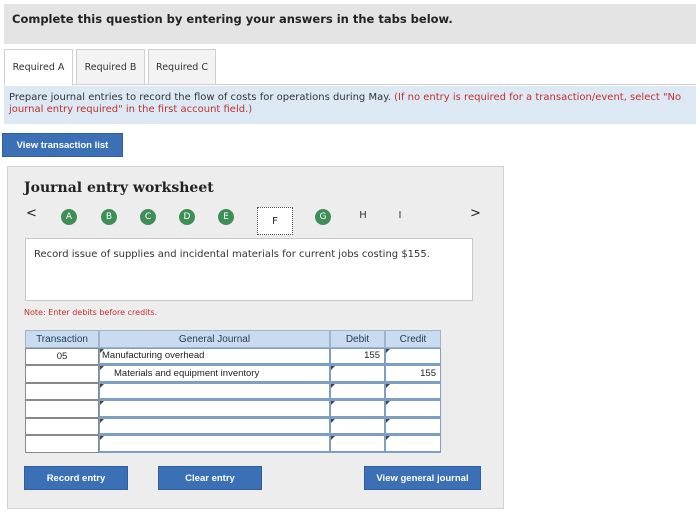 The width and height of the screenshot is (700, 513). I want to click on row-3-credit-input, so click(413, 391).